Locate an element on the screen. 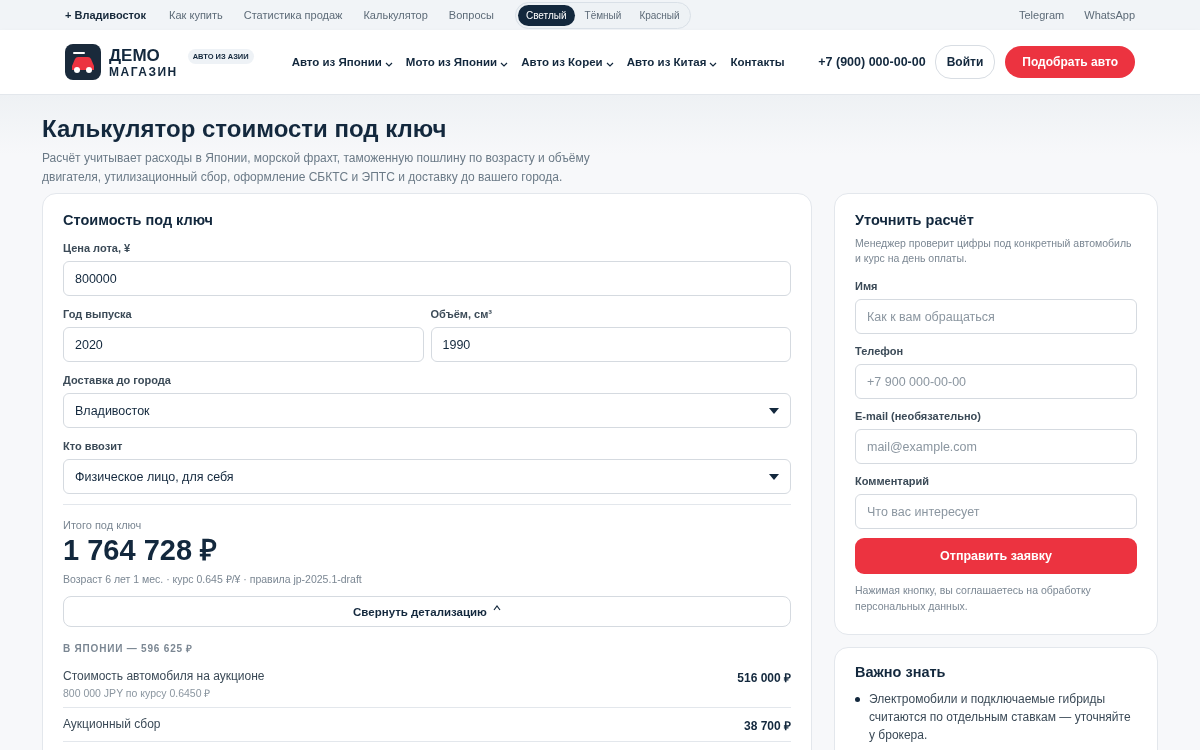 The height and width of the screenshot is (750, 1200). field-label: Год выпуска is located at coordinates (98, 314).